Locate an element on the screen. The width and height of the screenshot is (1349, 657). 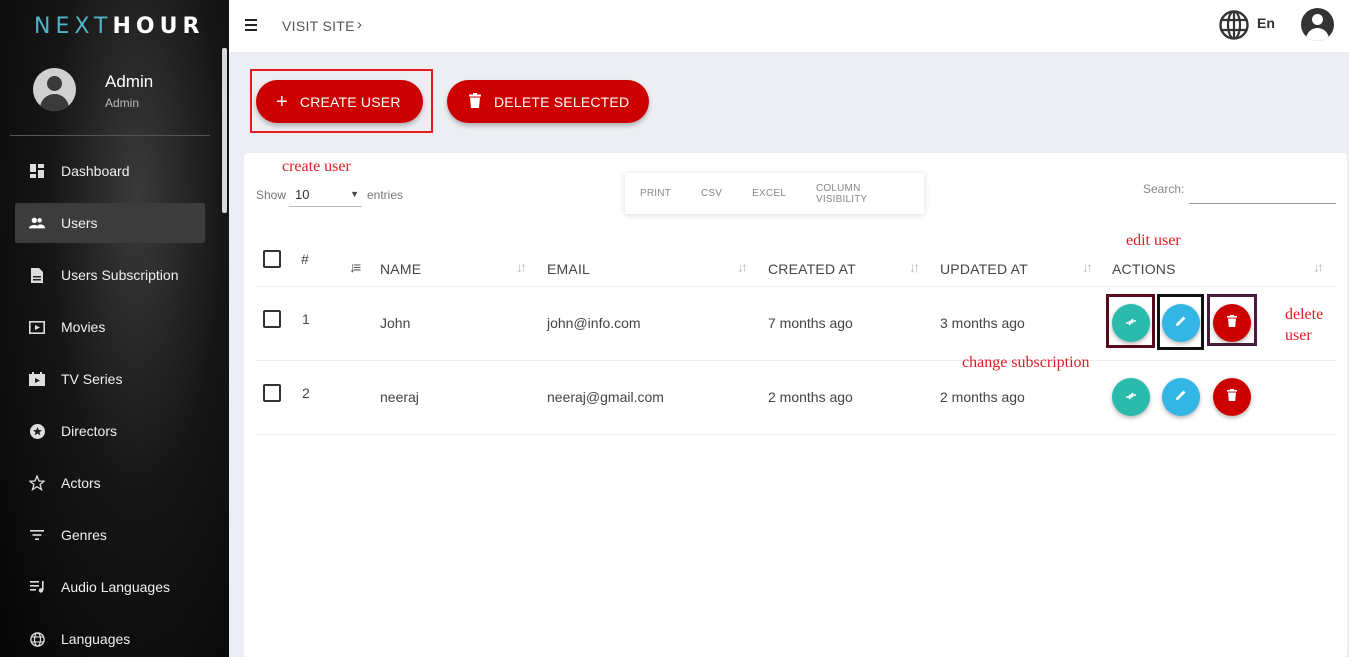
row-updated-at: 2 months ago is located at coordinates (982, 397).